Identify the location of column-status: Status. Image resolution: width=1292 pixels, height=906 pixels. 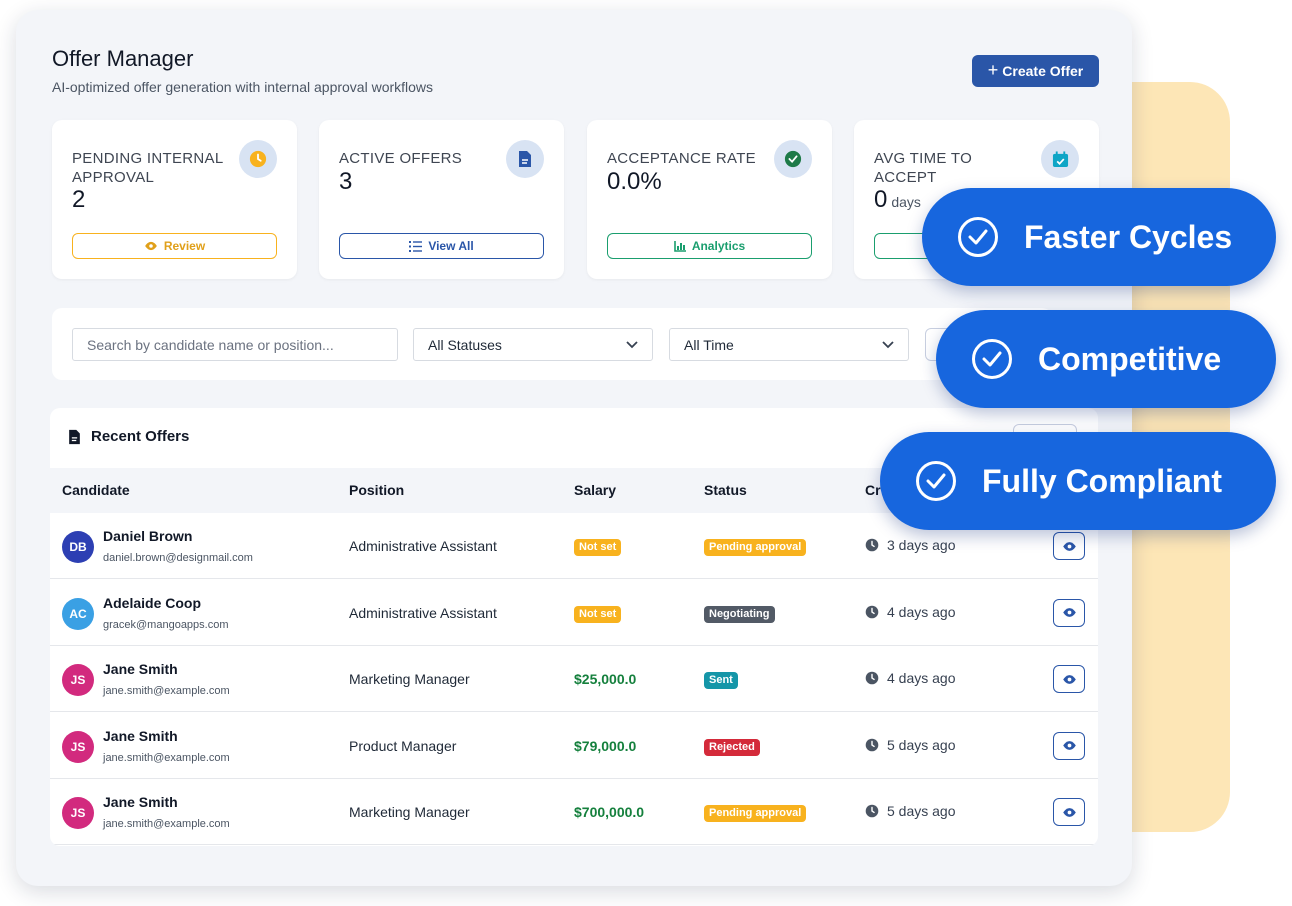
(725, 490).